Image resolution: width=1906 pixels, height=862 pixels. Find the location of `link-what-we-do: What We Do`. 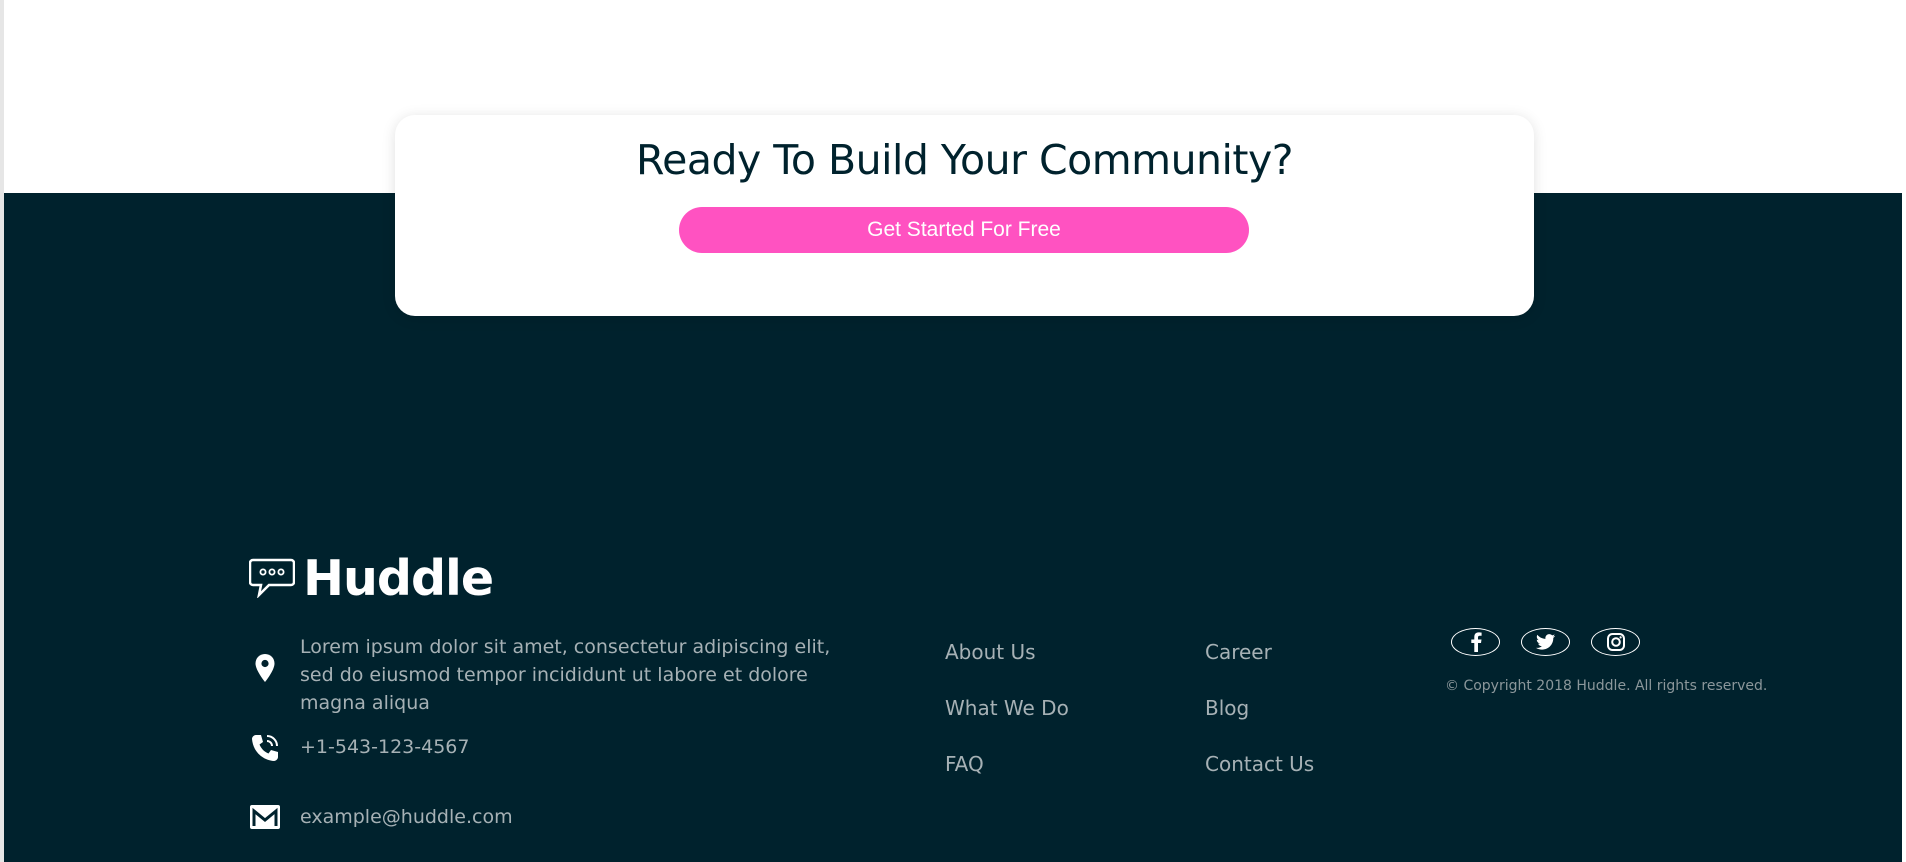

link-what-we-do: What We Do is located at coordinates (1007, 708).